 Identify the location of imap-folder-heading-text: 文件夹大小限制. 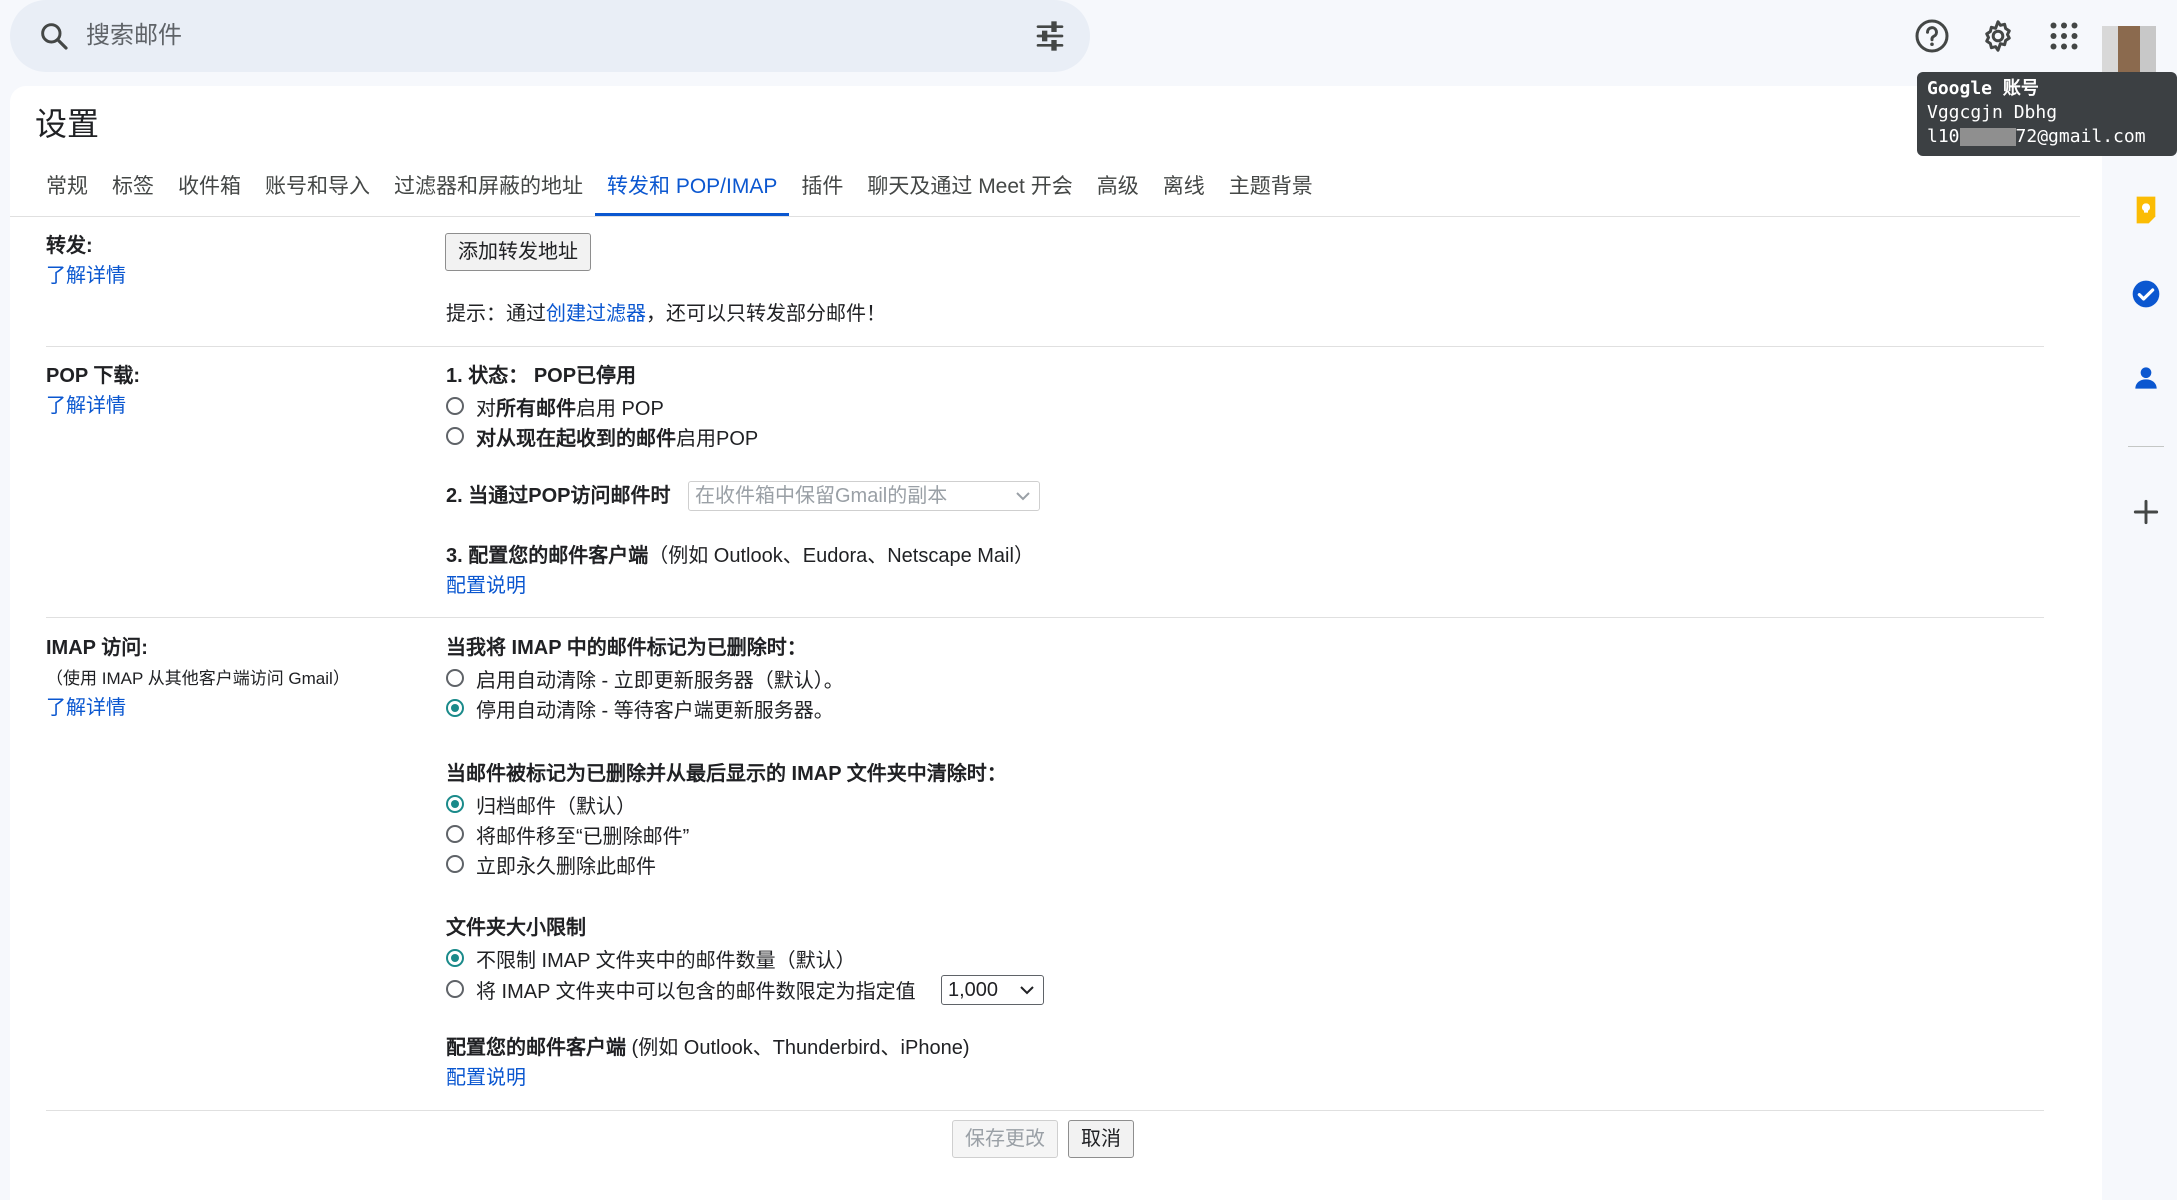
(516, 928).